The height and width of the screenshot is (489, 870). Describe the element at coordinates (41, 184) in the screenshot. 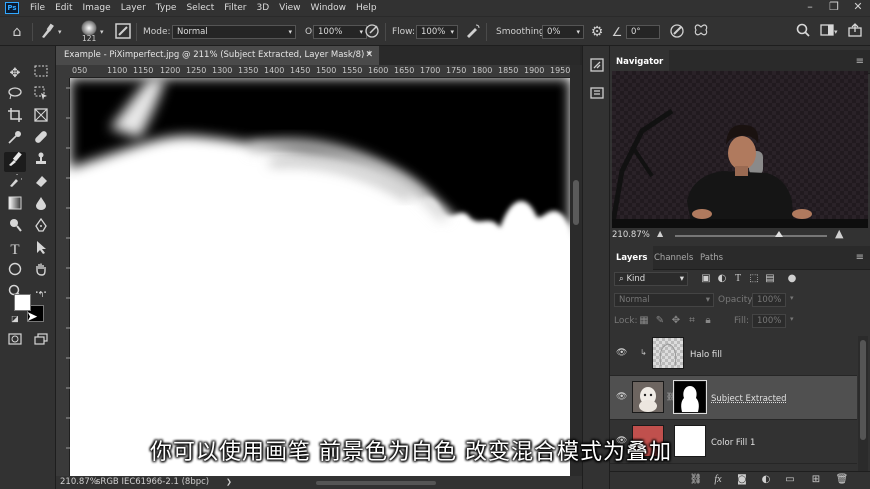

I see `eraser-tool-icon` at that location.